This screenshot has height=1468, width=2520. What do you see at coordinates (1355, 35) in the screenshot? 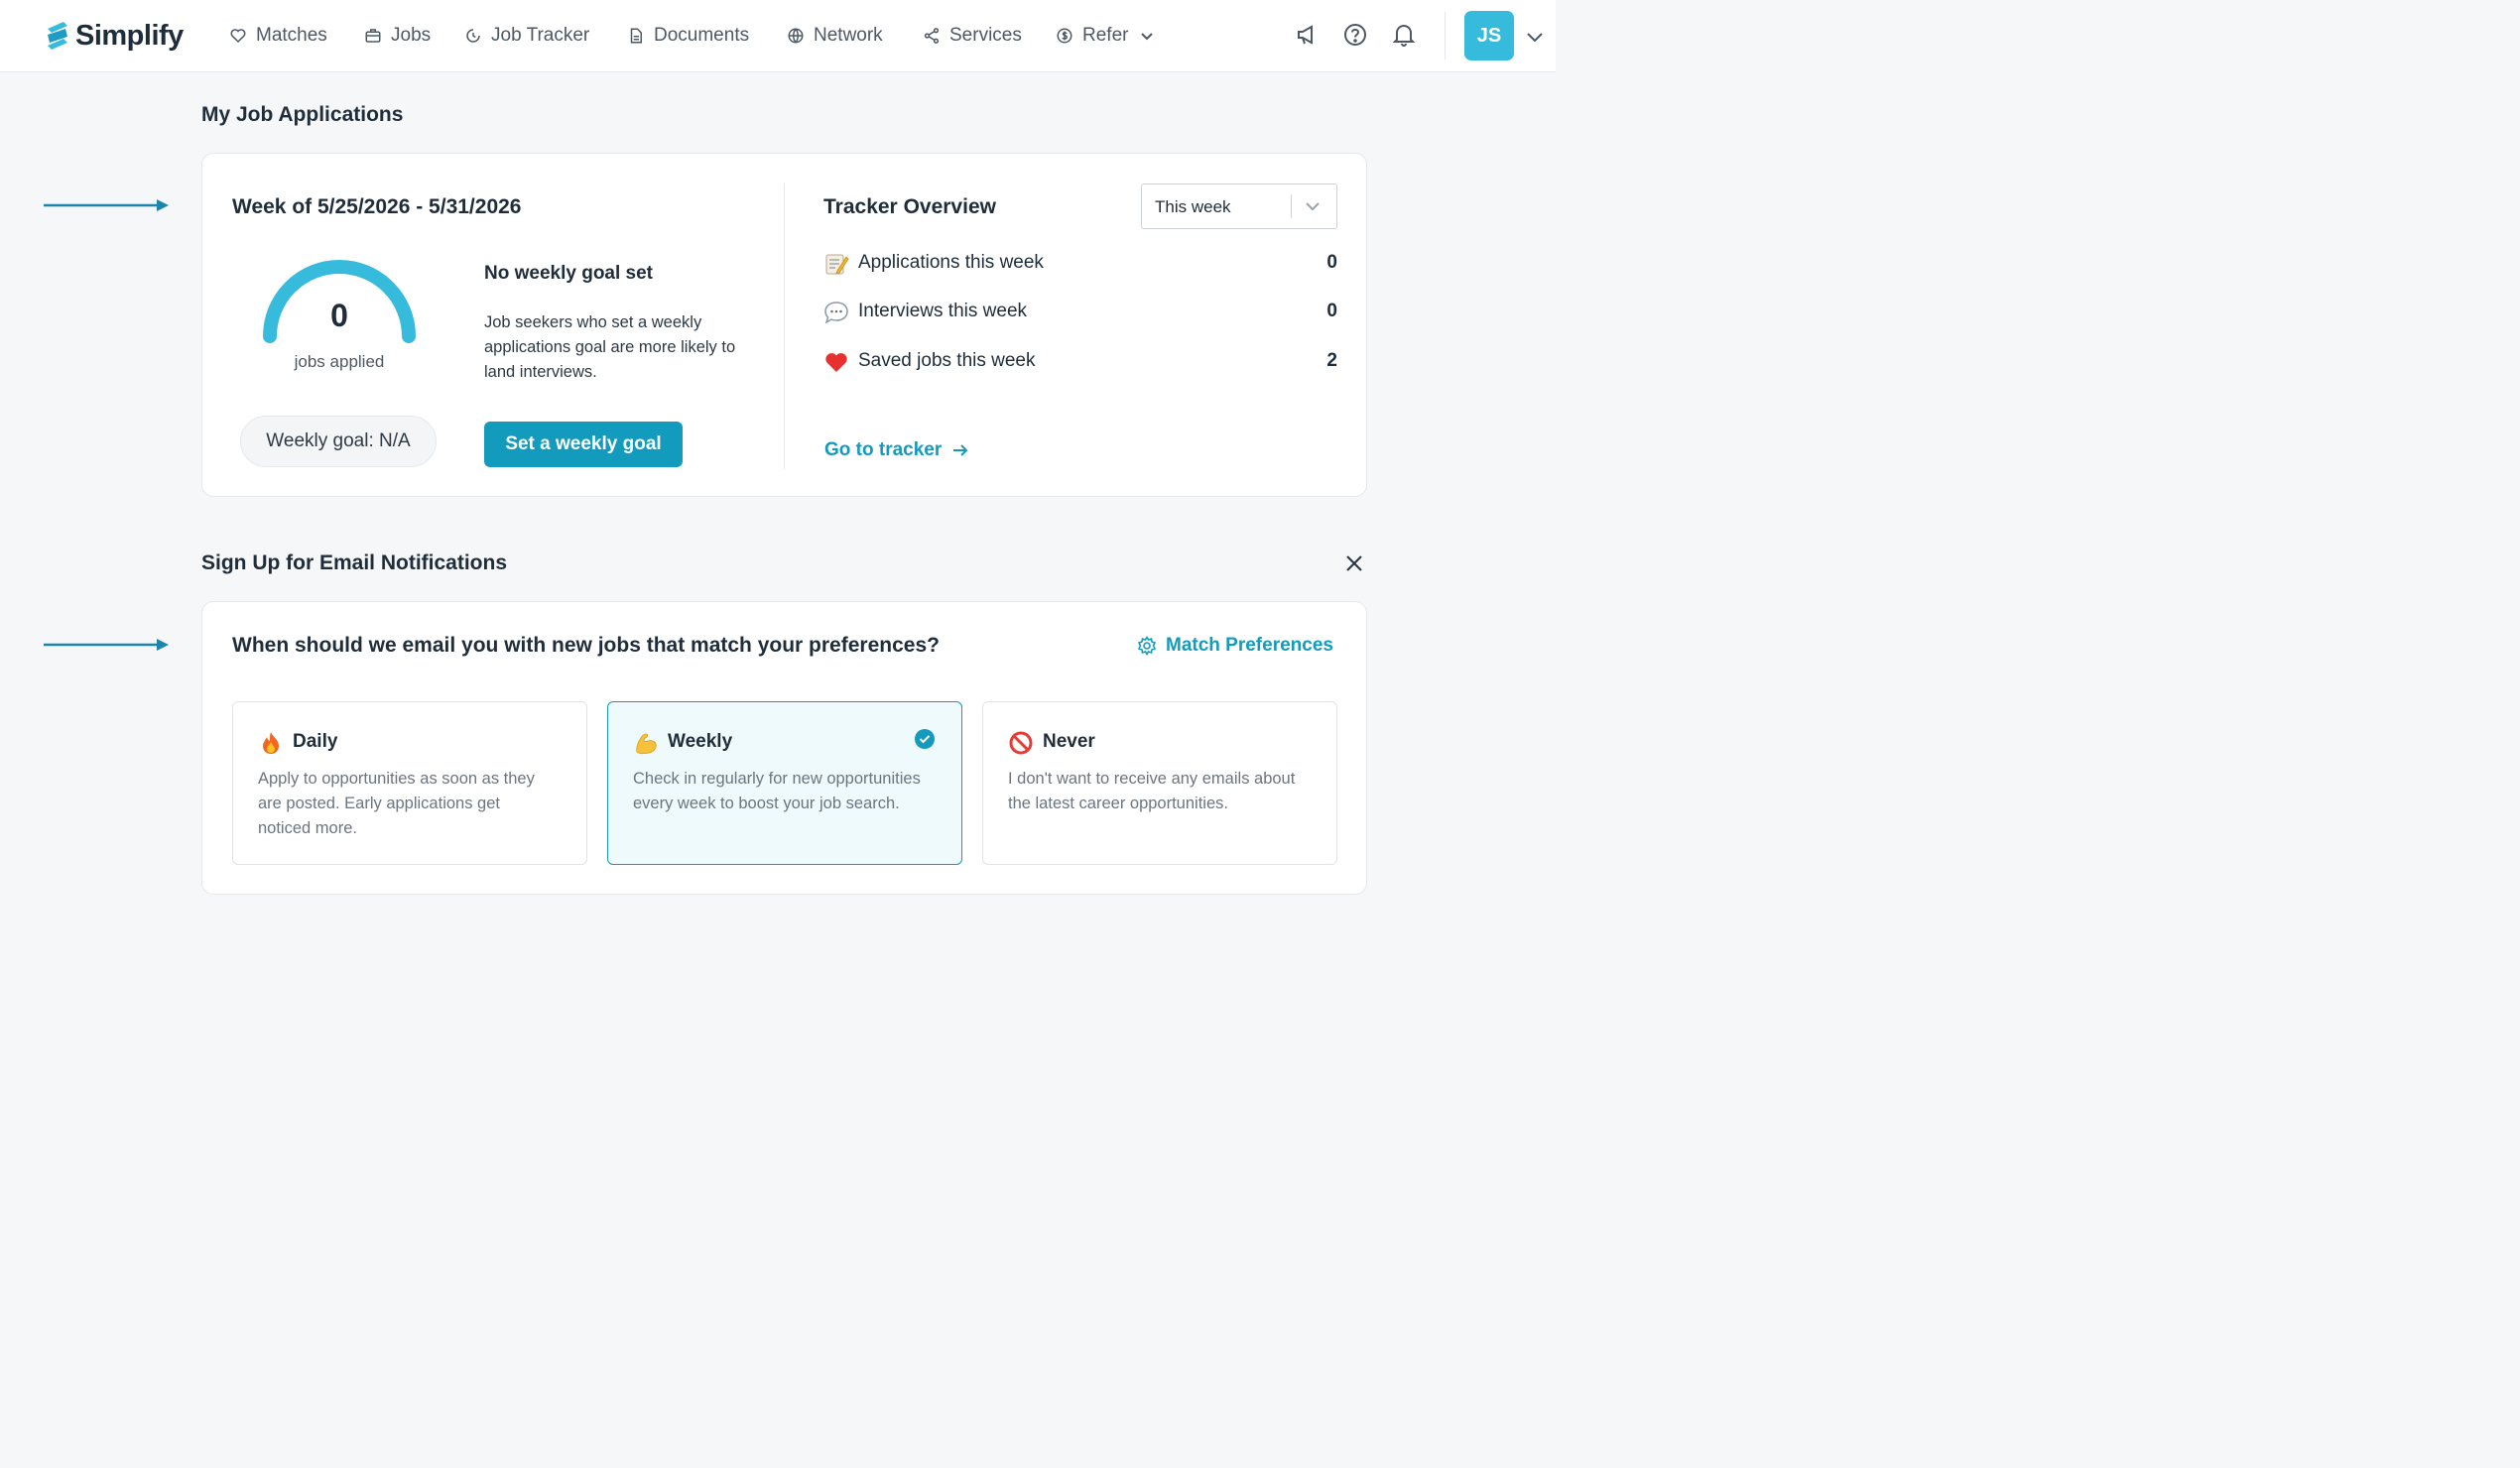
I see `help-icon` at bounding box center [1355, 35].